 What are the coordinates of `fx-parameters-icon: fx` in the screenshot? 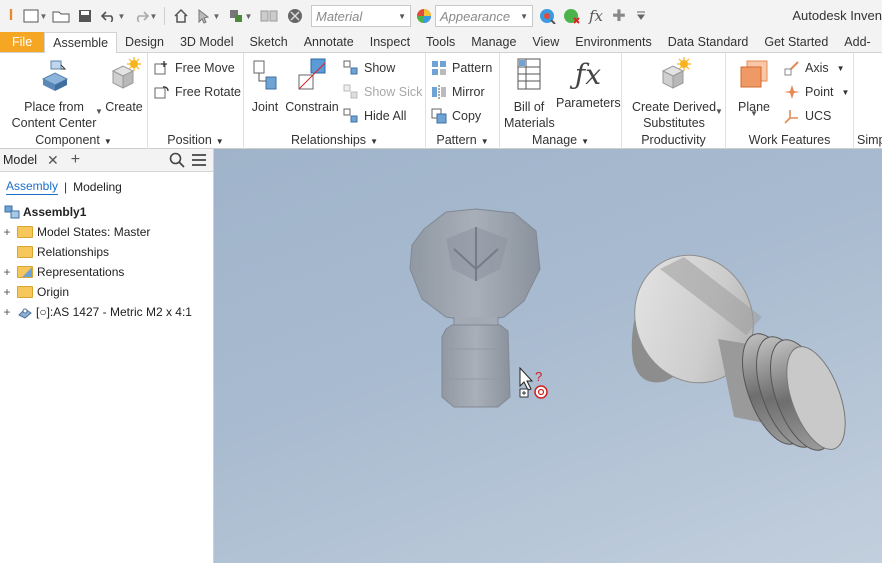 It's located at (596, 16).